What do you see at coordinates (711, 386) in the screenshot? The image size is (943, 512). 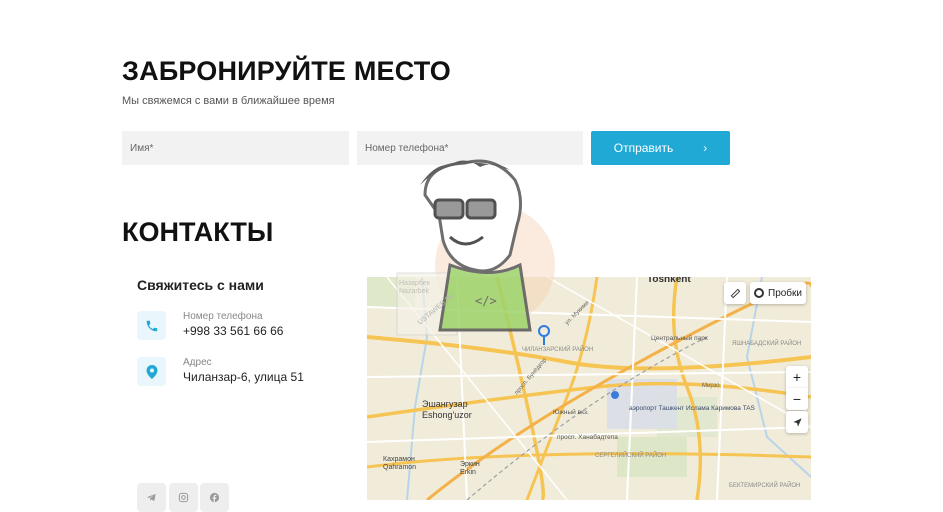 I see `map-label-mirzo: Мирзо` at bounding box center [711, 386].